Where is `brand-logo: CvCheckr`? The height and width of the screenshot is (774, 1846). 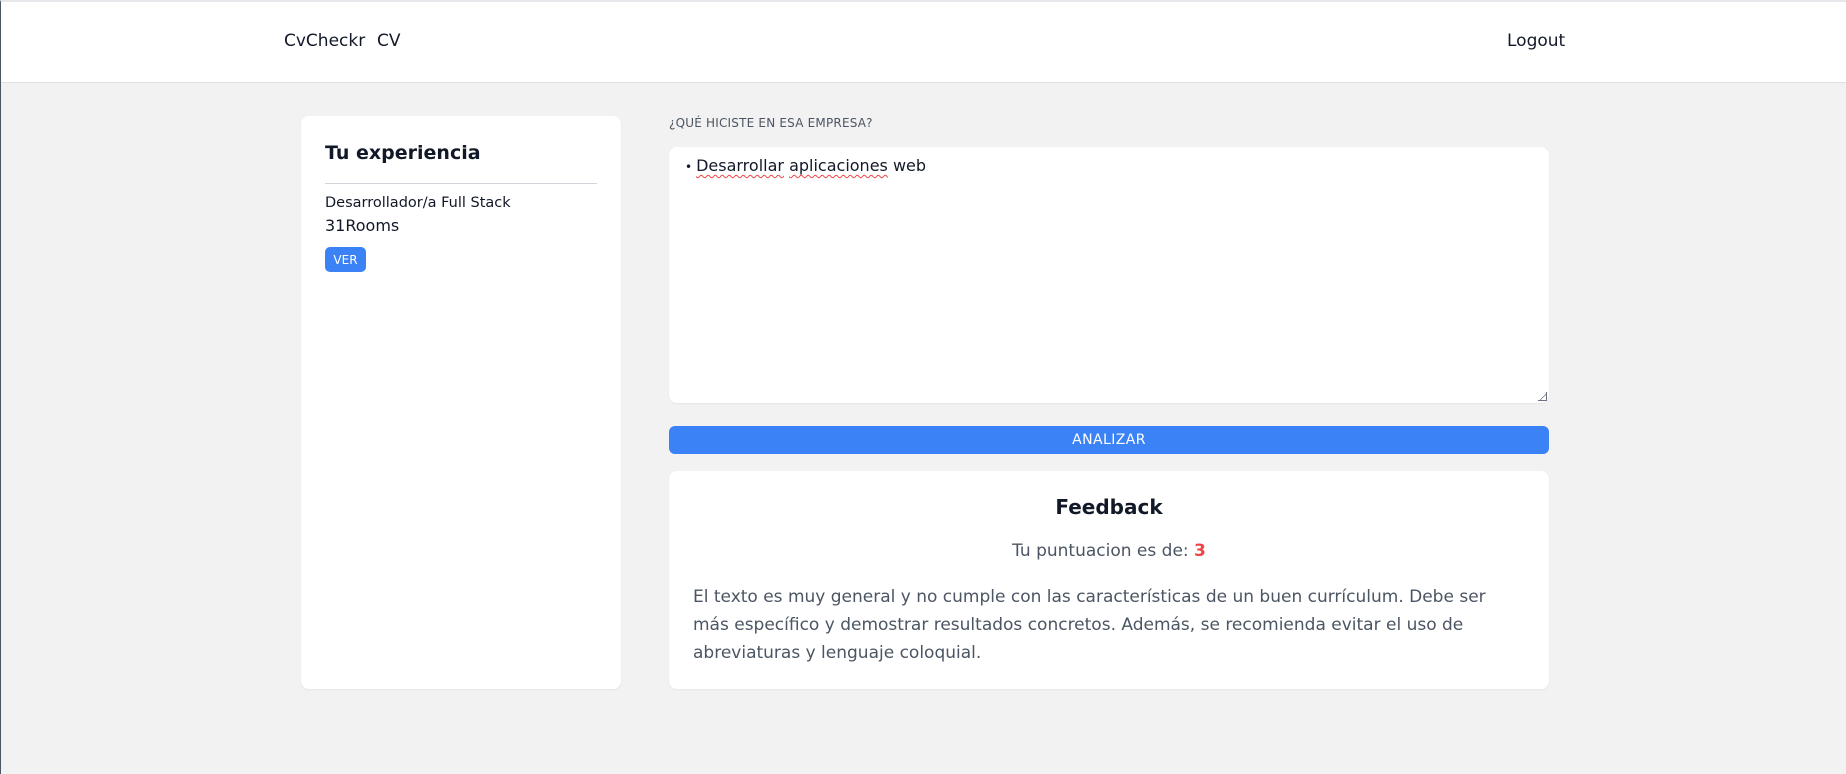 brand-logo: CvCheckr is located at coordinates (324, 41).